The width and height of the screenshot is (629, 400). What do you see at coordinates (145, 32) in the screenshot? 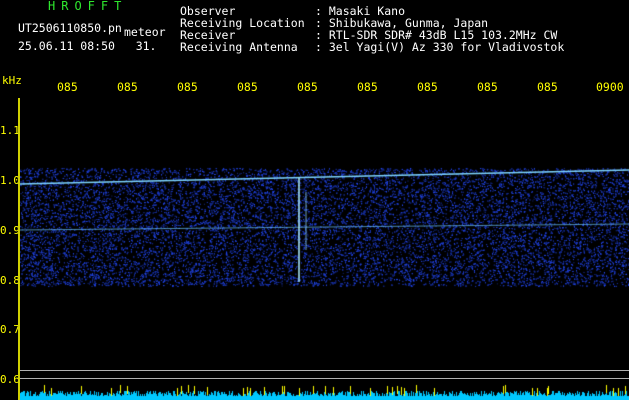
I see `detection-tag: meteor` at bounding box center [145, 32].